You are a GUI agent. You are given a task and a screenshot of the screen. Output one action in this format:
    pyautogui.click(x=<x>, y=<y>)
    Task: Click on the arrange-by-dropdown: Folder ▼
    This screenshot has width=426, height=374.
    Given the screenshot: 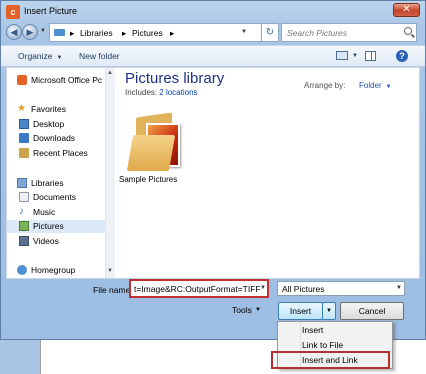 What is the action you would take?
    pyautogui.click(x=375, y=85)
    